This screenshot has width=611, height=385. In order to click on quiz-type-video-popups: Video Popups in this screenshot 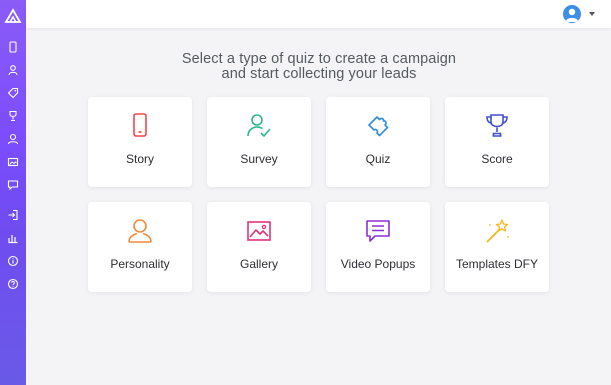, I will do `click(378, 247)`.